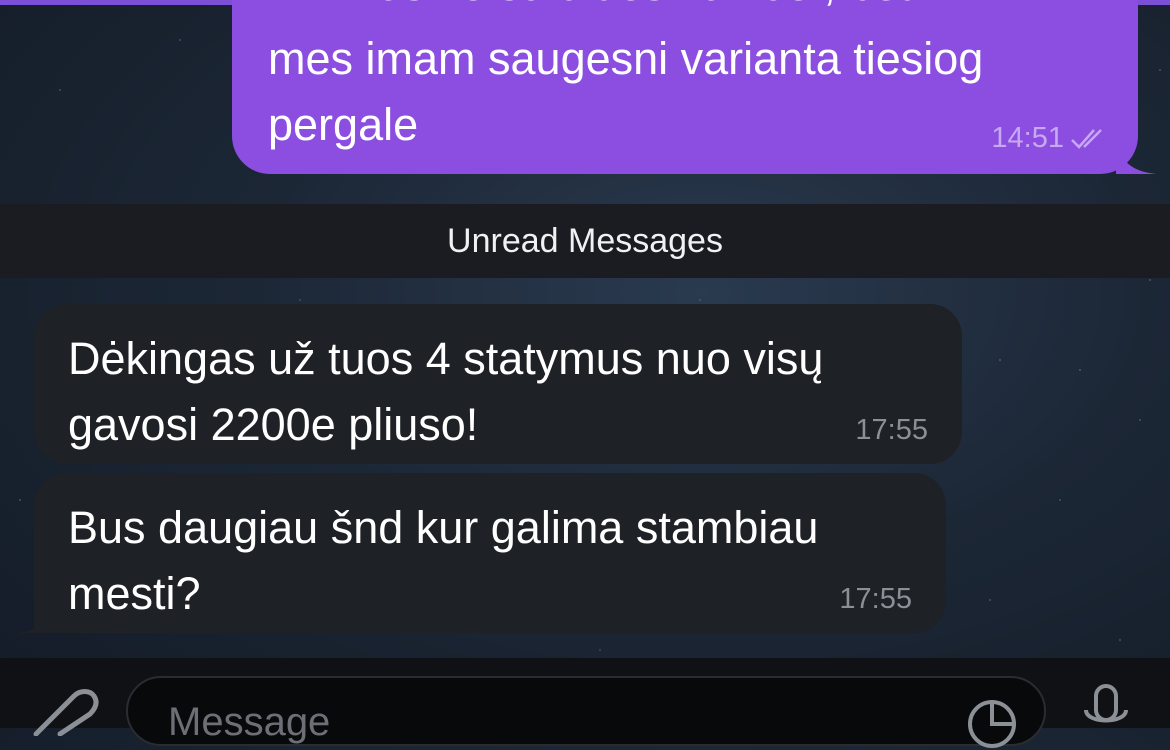 This screenshot has height=750, width=1170. What do you see at coordinates (1106, 709) in the screenshot?
I see `microphone-icon` at bounding box center [1106, 709].